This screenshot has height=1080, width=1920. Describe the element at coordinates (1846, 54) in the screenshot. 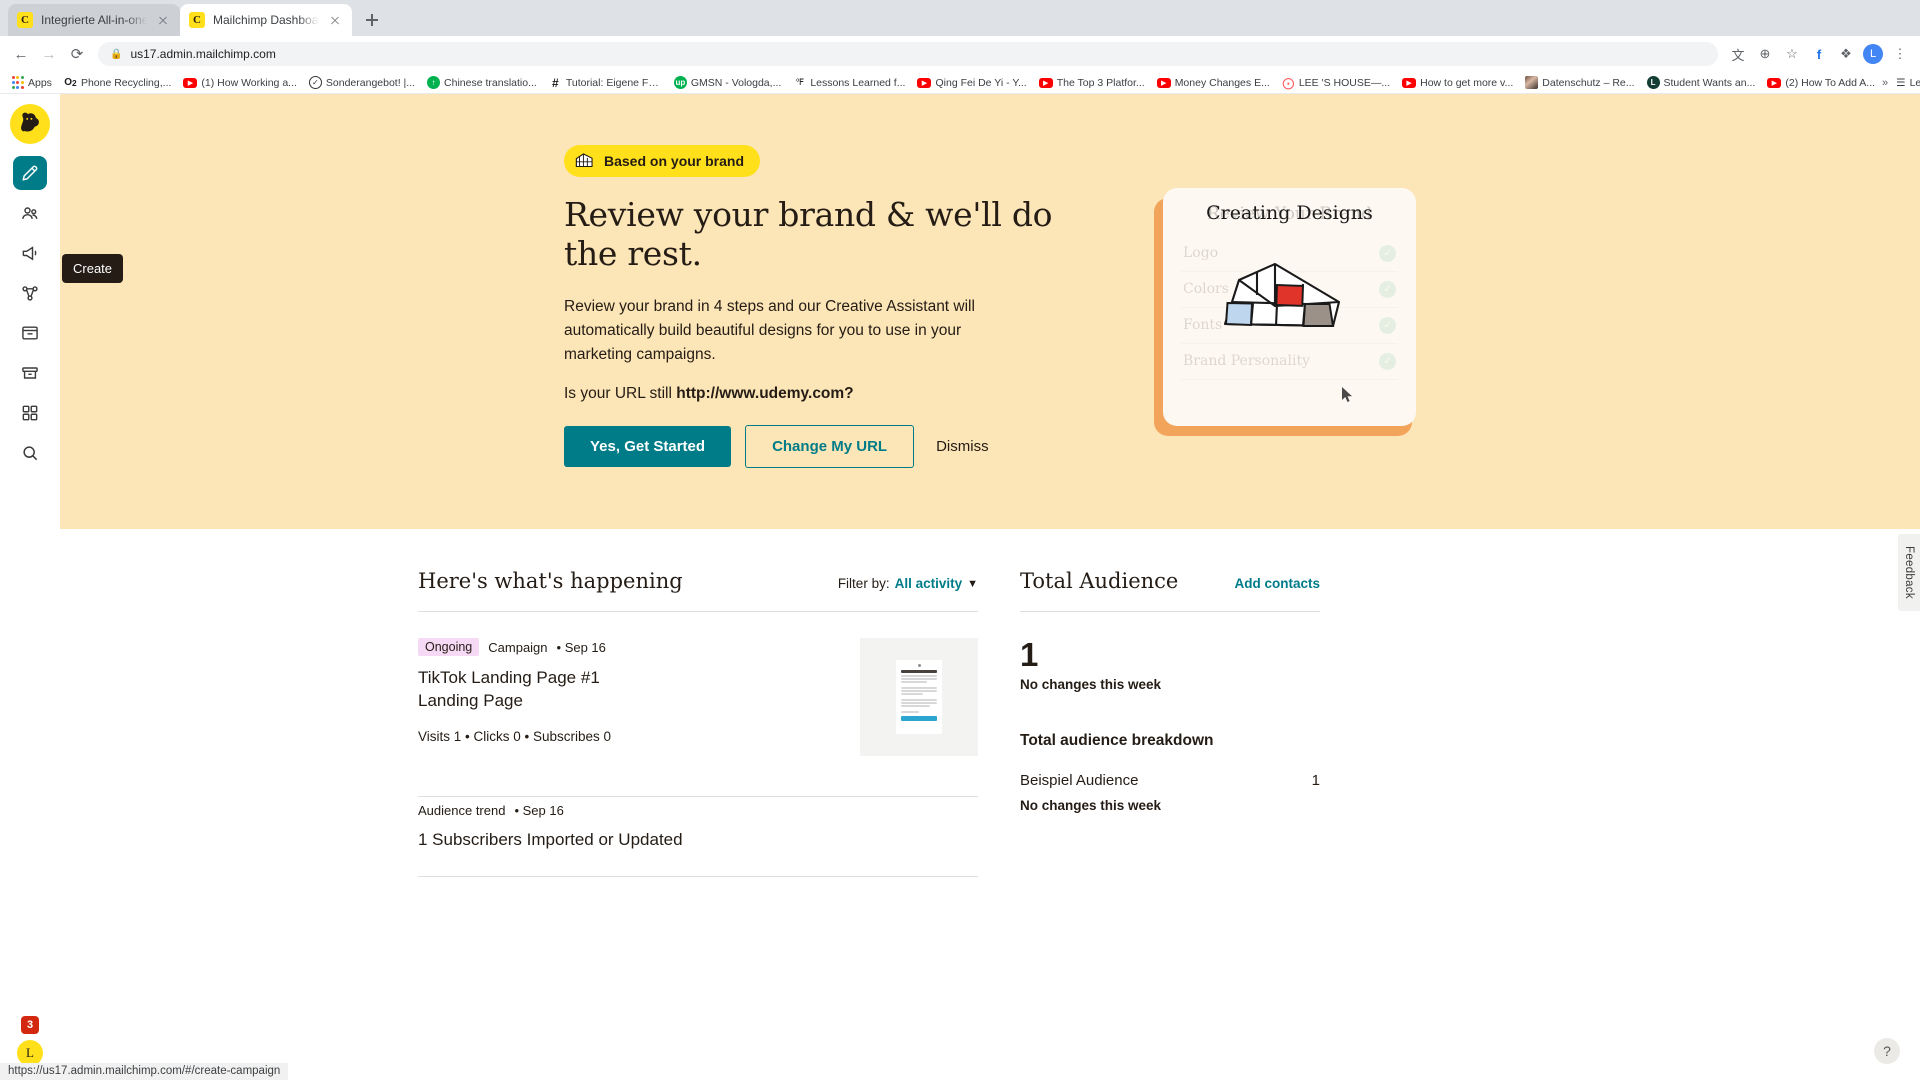

I see `puzzle-extension-icon: ❖` at that location.